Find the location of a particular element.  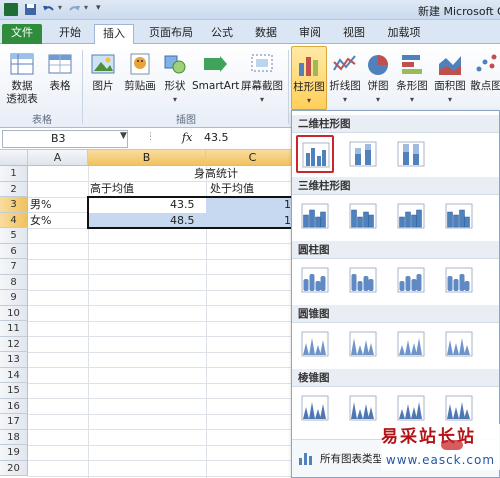

picture-button: 图片 is located at coordinates (103, 71).